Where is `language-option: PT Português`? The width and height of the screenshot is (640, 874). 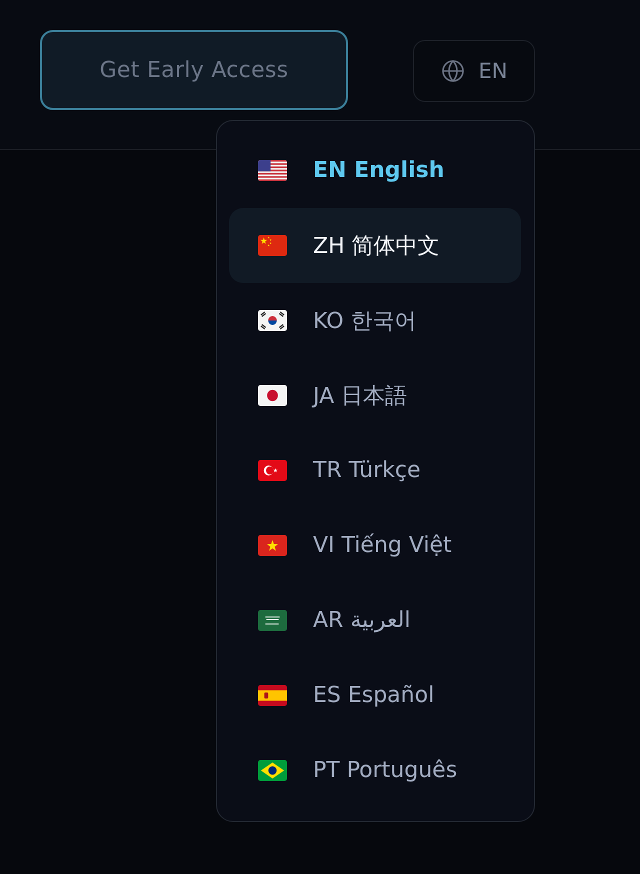 language-option: PT Português is located at coordinates (375, 770).